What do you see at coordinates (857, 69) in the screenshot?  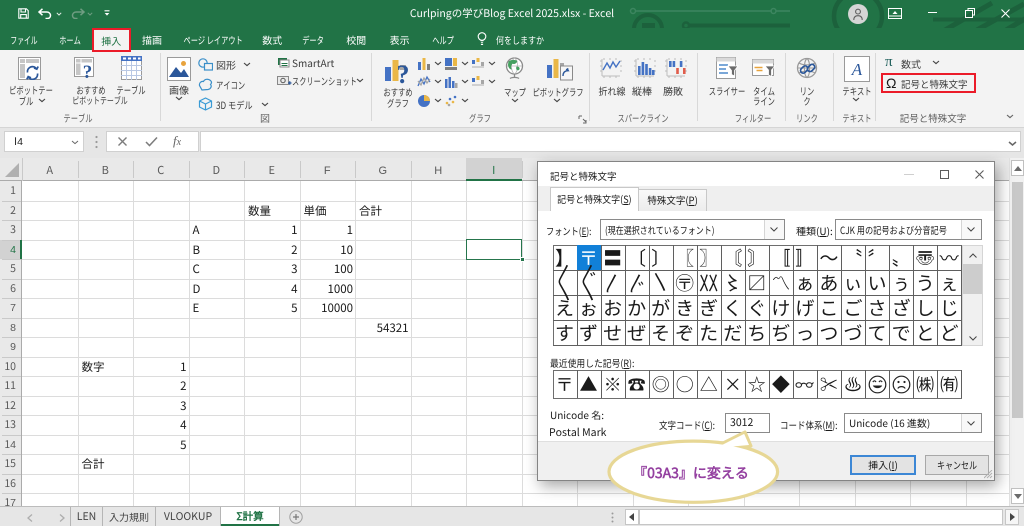 I see `svg-text: A` at bounding box center [857, 69].